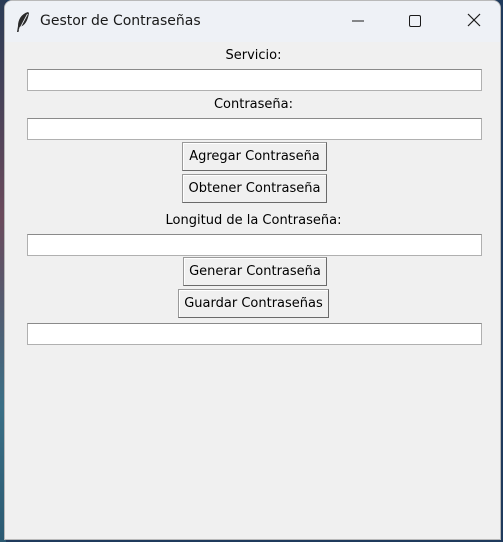 This screenshot has width=503, height=542. I want to click on close-icon, so click(474, 21).